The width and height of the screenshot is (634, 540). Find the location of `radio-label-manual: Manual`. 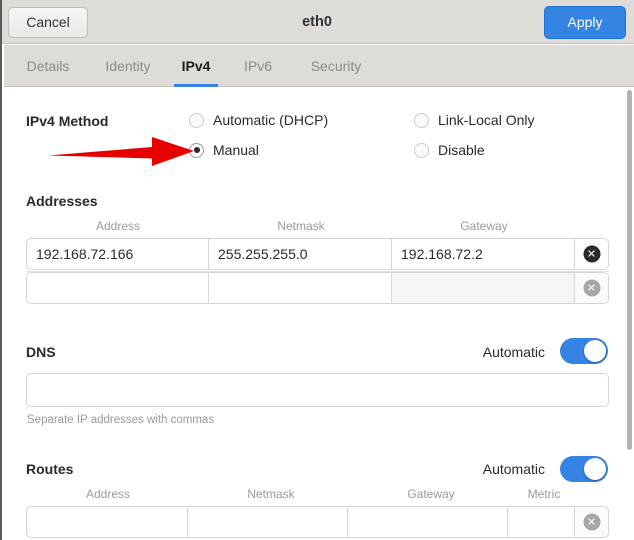

radio-label-manual: Manual is located at coordinates (236, 150).